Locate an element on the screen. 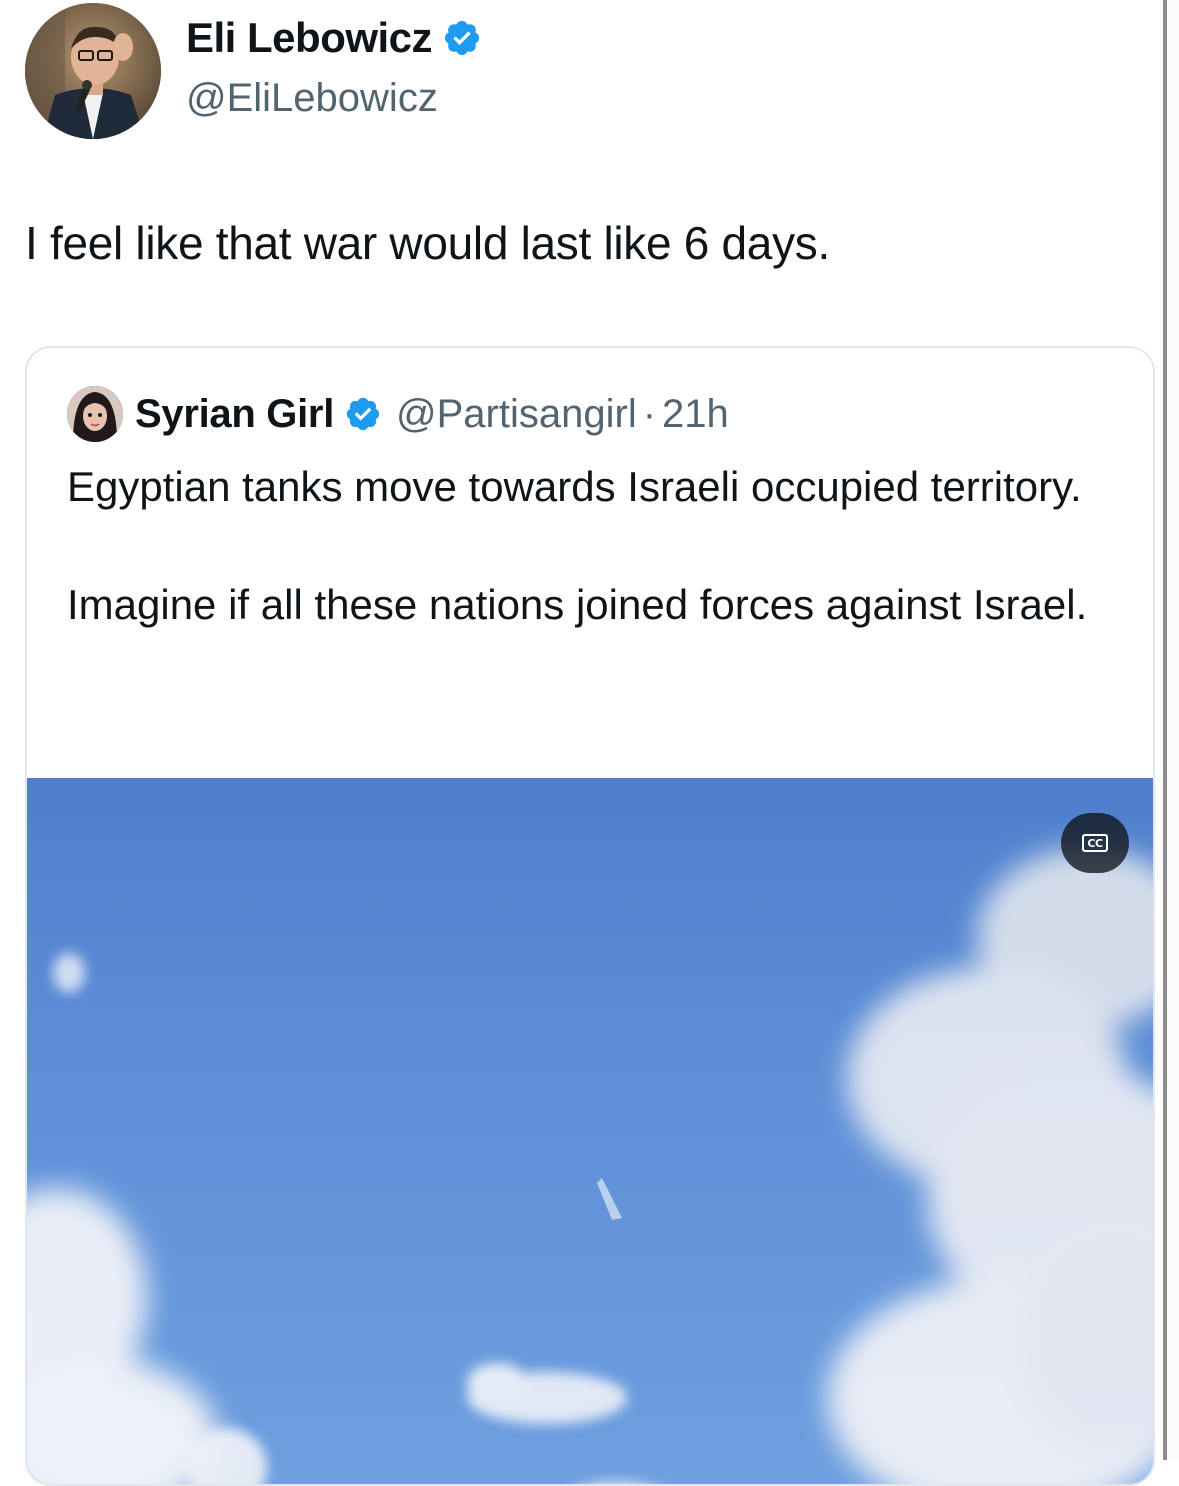 This screenshot has width=1179, height=1486. author-avatar-image is located at coordinates (93, 71).